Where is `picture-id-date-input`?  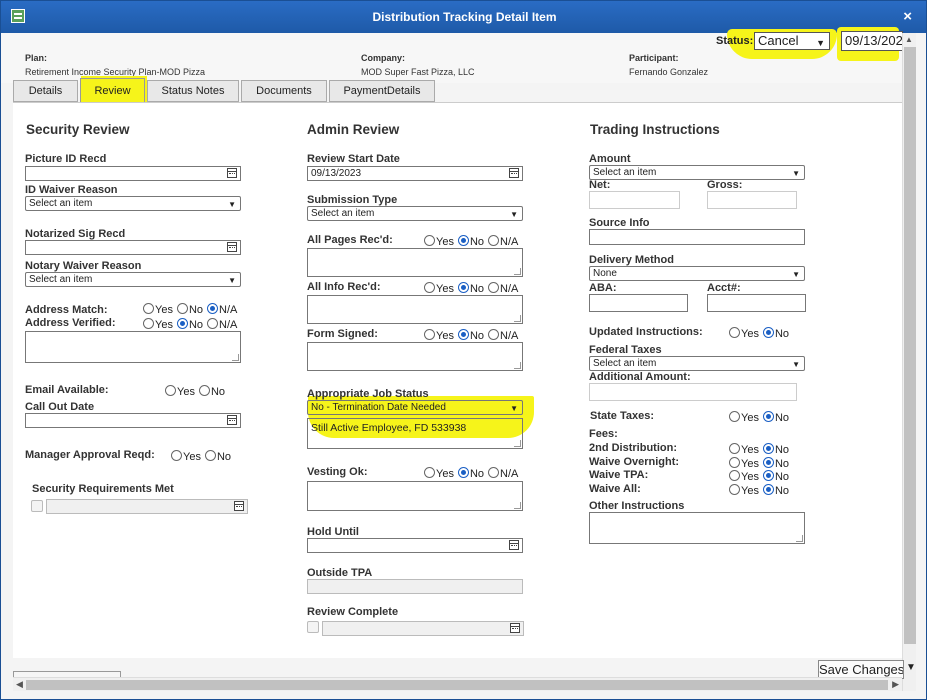
picture-id-date-input is located at coordinates (133, 173).